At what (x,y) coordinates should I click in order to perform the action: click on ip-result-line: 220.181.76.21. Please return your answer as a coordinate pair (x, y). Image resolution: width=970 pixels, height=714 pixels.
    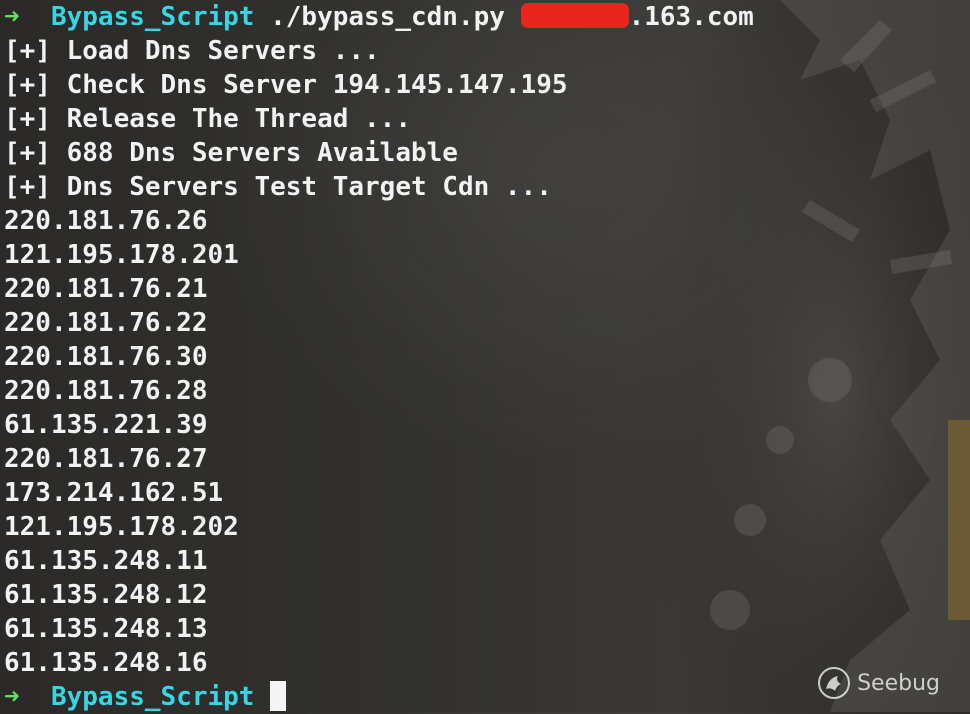
    Looking at the image, I should click on (106, 289).